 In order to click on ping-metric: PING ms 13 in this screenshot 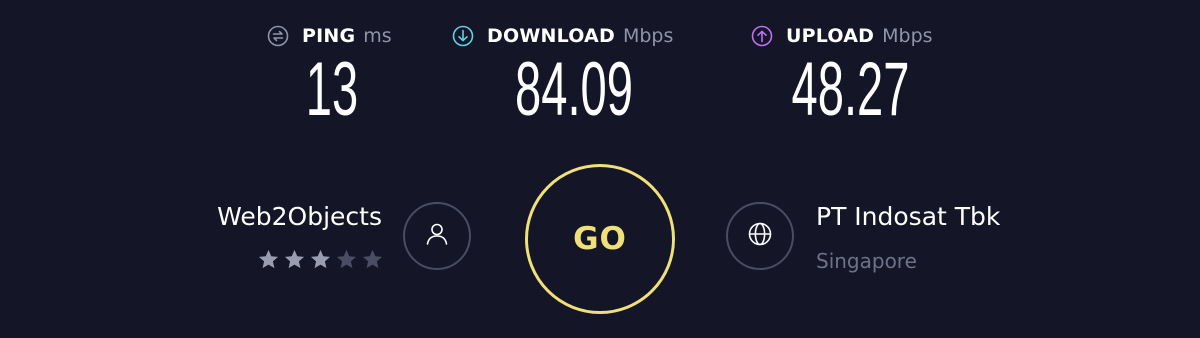, I will do `click(329, 75)`.